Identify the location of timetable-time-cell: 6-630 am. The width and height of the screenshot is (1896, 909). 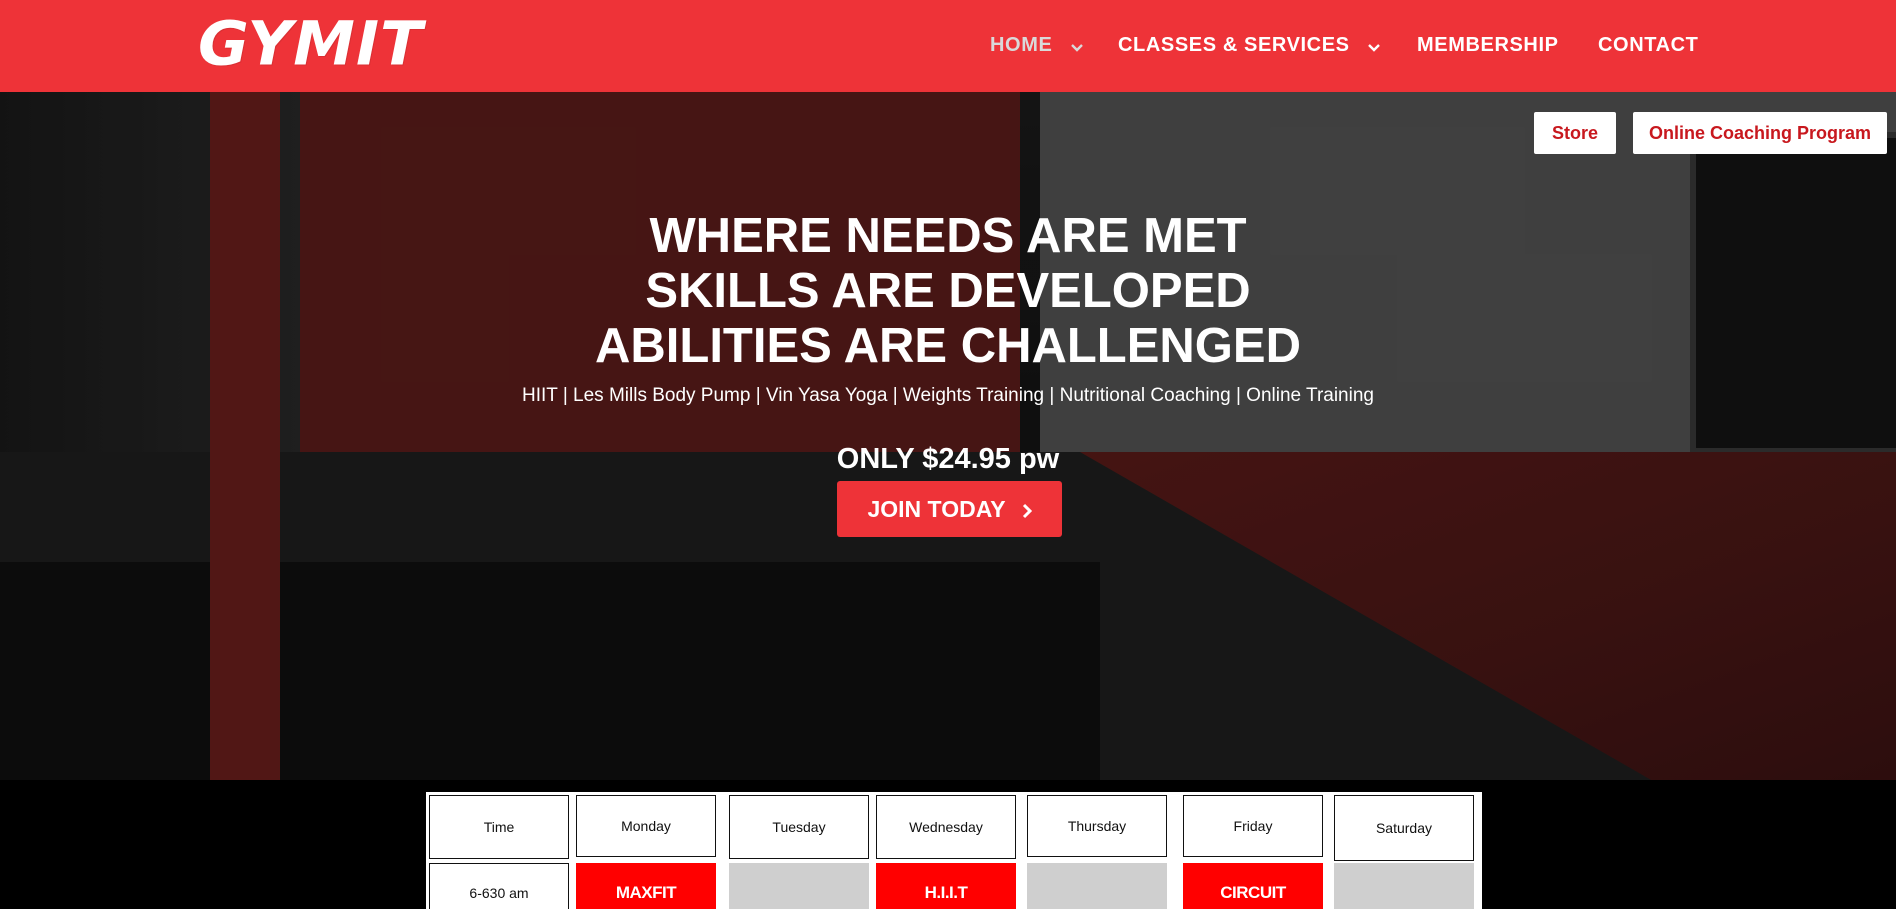
(499, 886).